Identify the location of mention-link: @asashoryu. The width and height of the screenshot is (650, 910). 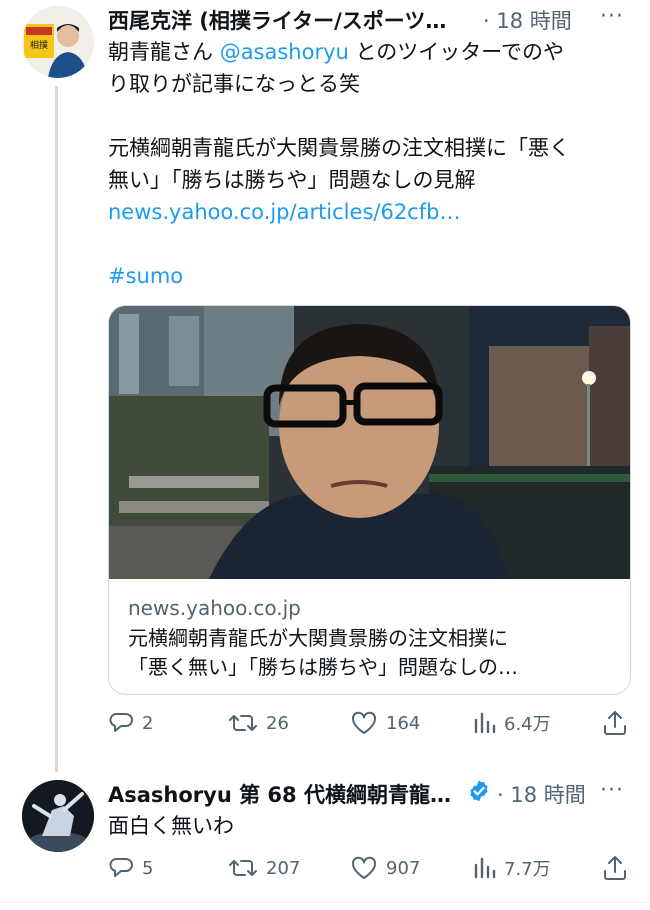
(284, 52).